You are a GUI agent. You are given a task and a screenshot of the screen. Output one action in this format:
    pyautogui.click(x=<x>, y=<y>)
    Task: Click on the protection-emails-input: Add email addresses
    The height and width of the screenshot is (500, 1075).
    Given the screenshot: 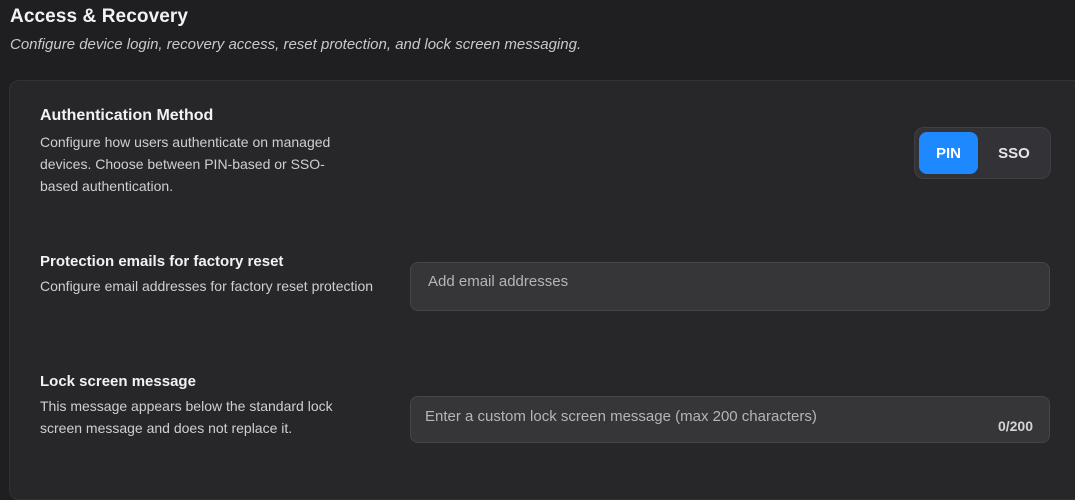 What is the action you would take?
    pyautogui.click(x=730, y=286)
    